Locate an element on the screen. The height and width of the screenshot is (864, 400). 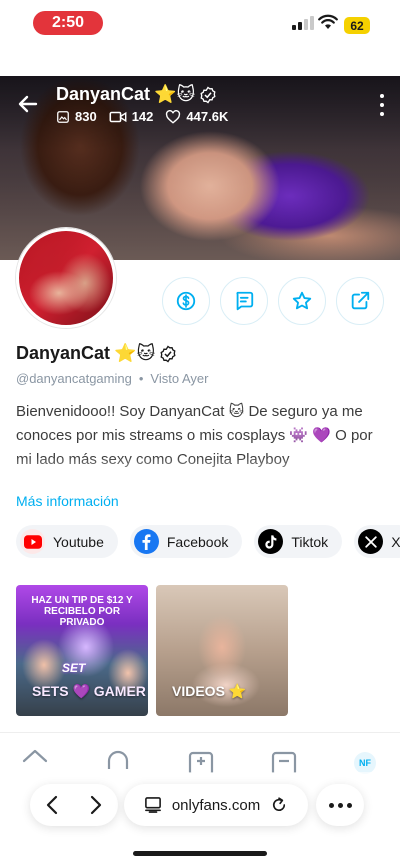
image-icon is located at coordinates (63, 116).